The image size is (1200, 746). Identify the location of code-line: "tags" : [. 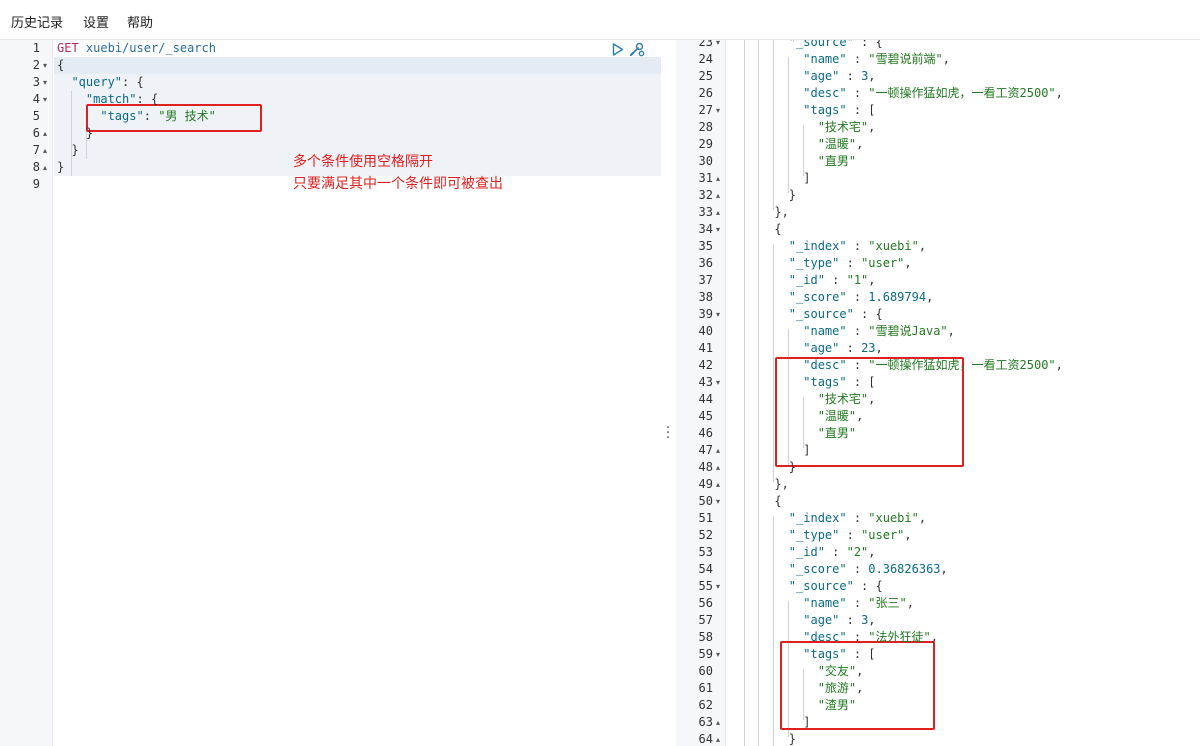
(839, 110).